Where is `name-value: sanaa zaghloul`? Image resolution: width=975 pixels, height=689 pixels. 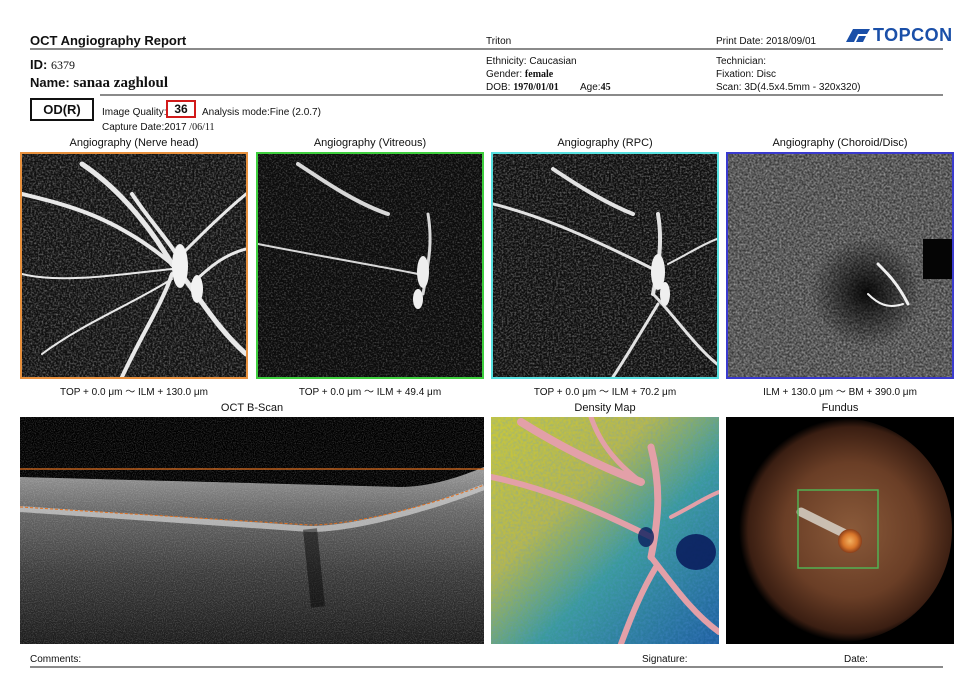
name-value: sanaa zaghloul is located at coordinates (120, 83).